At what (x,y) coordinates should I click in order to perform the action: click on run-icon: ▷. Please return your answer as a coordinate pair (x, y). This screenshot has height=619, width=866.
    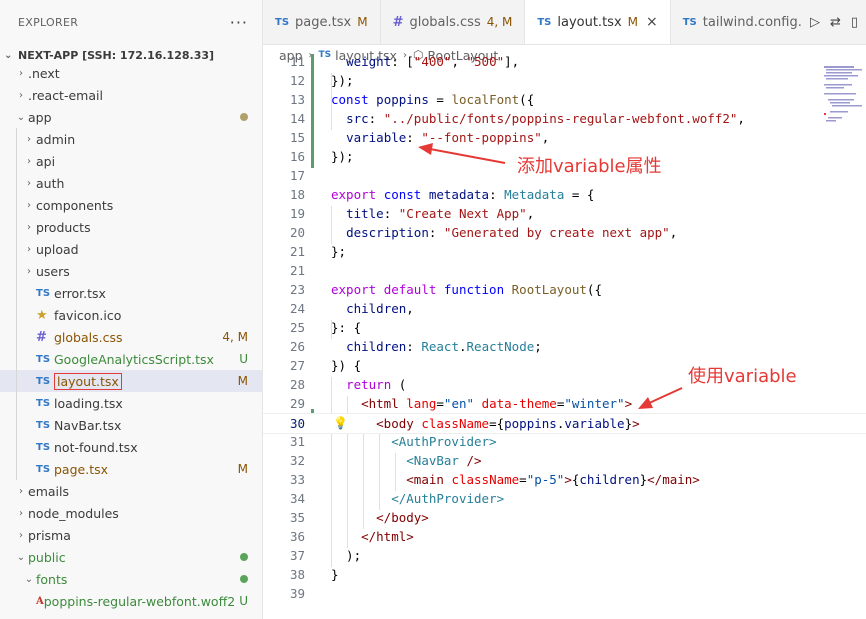
    Looking at the image, I should click on (815, 22).